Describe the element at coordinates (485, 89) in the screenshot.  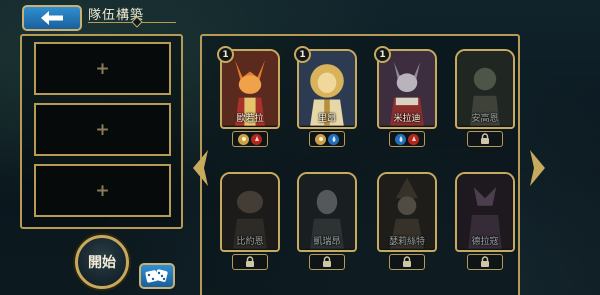
I see `hero-portrait: 安高恩` at that location.